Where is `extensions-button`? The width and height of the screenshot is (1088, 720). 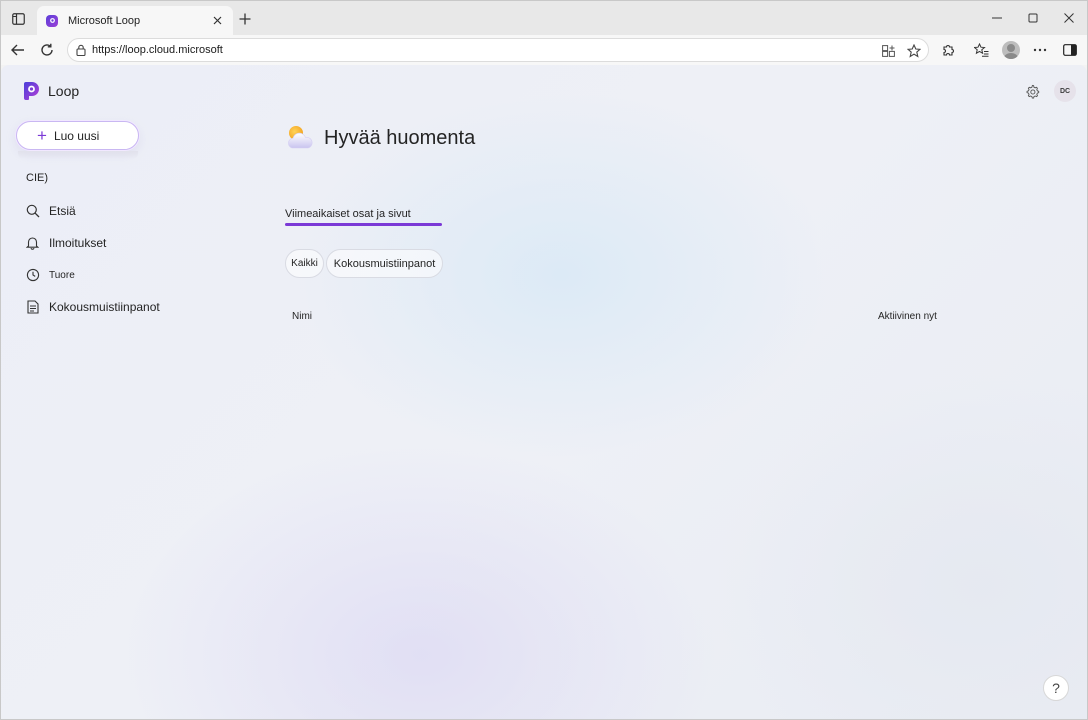
extensions-button is located at coordinates (948, 50).